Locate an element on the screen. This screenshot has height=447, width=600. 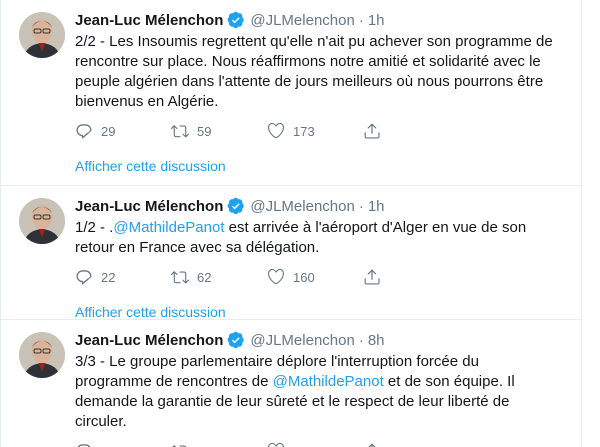
retweet-button: 62 is located at coordinates (219, 277).